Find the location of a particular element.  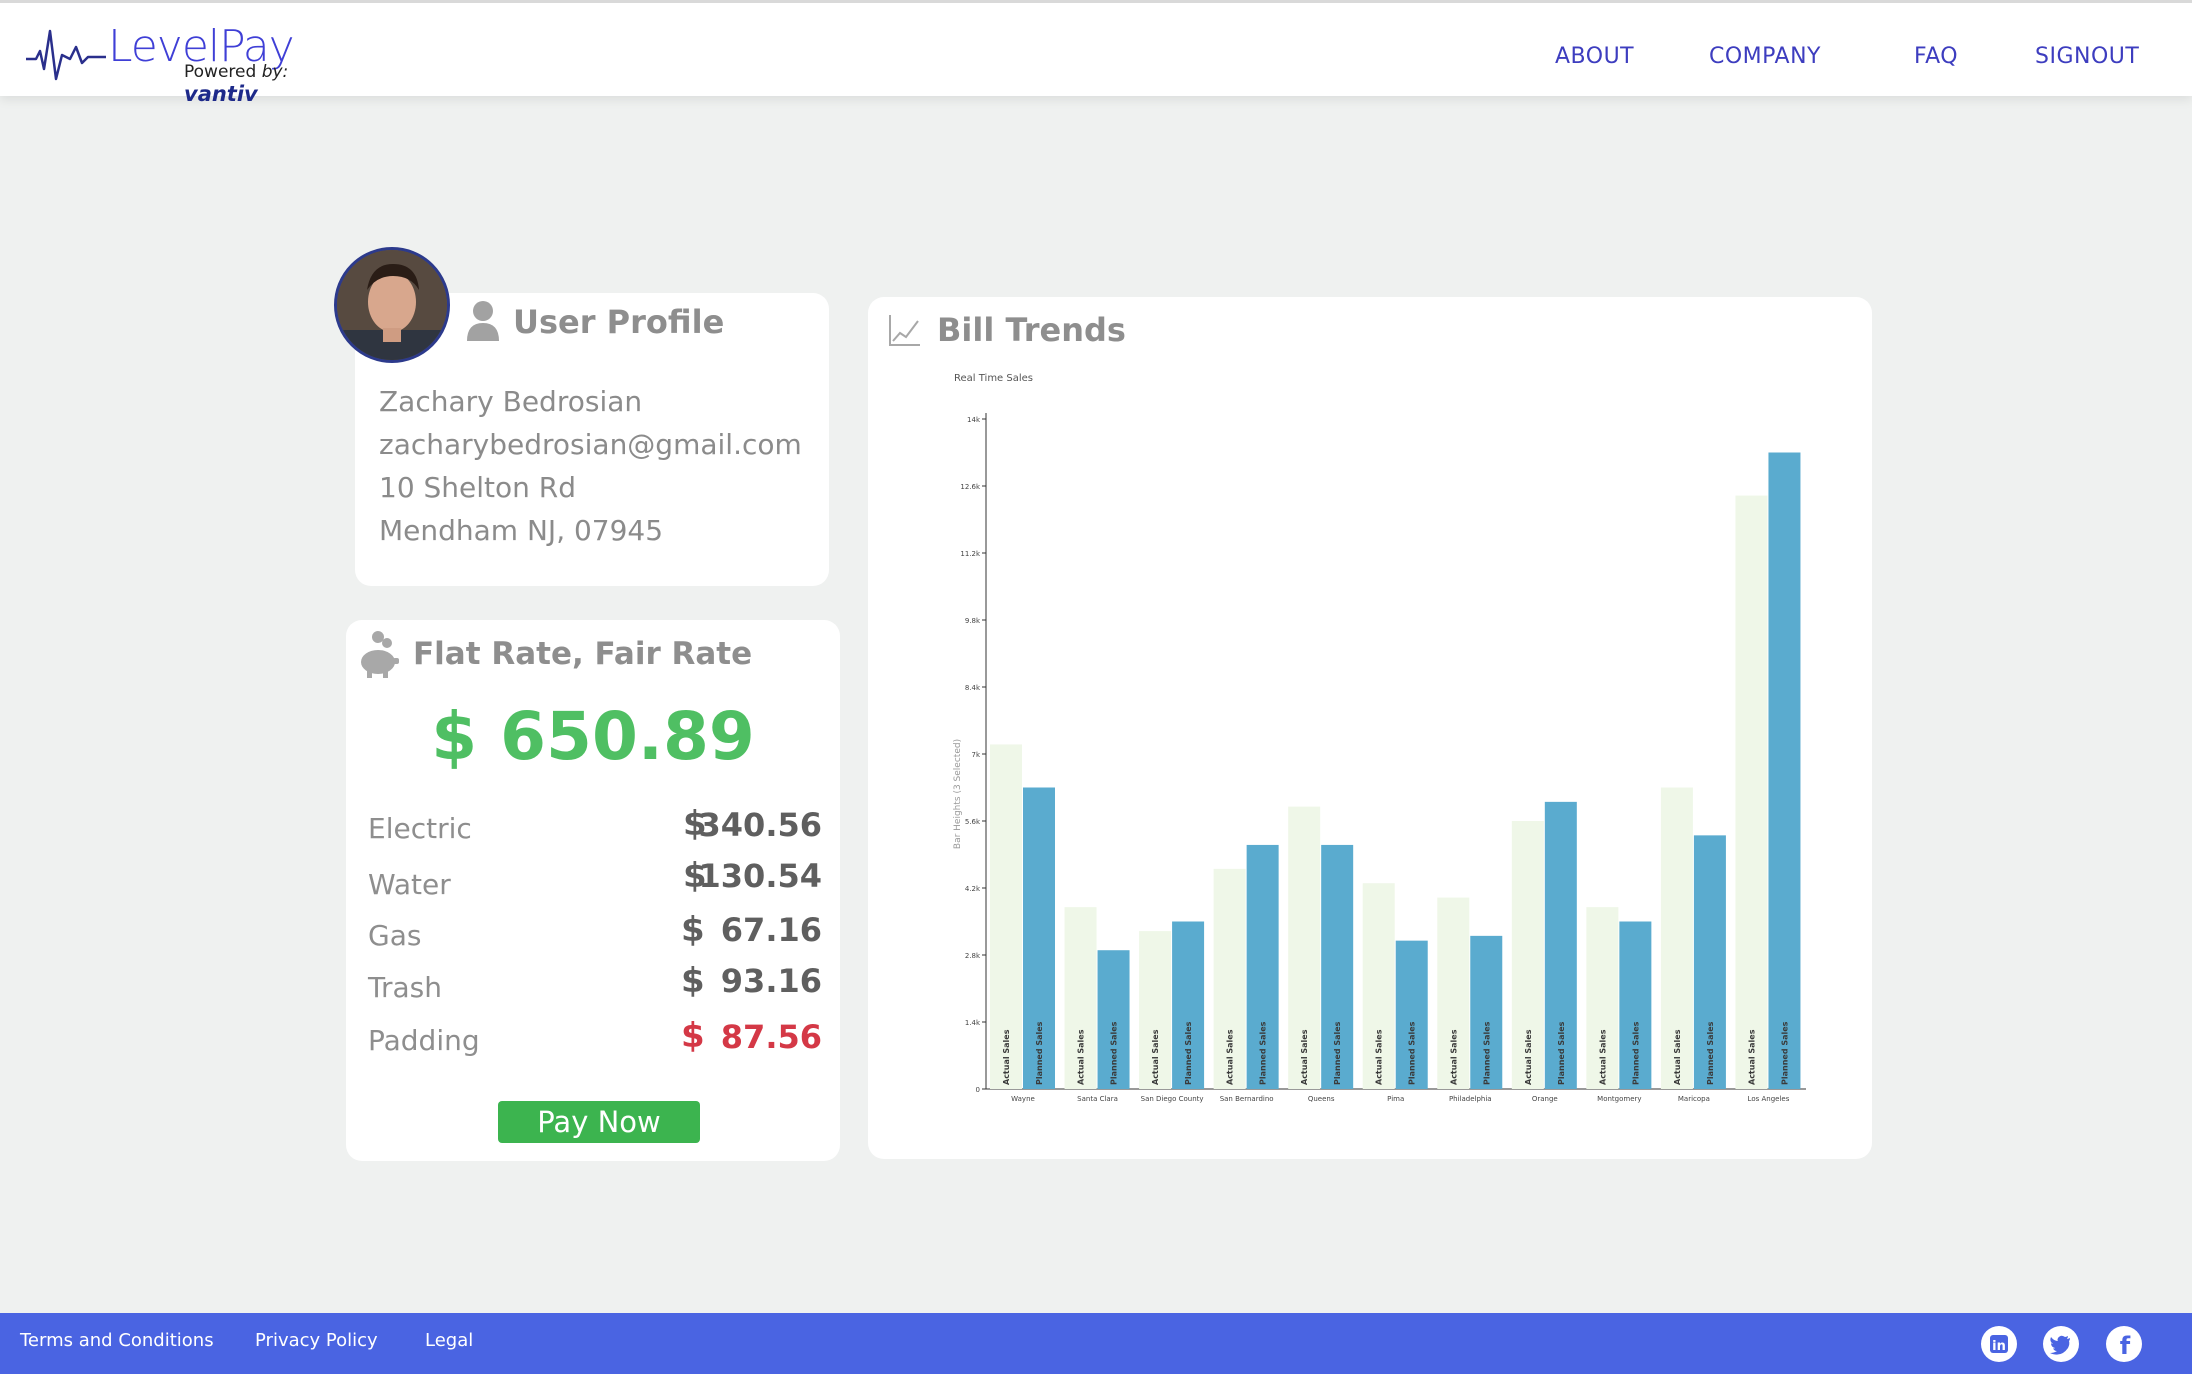

facebook-icon: f is located at coordinates (2124, 1344).